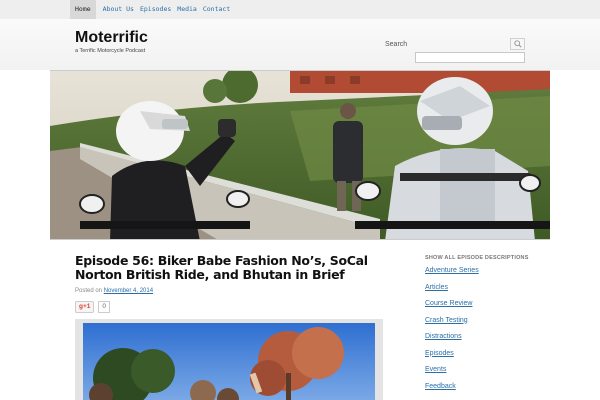 The image size is (600, 400). Describe the element at coordinates (85, 306) in the screenshot. I see `gplus-button: g+1` at that location.